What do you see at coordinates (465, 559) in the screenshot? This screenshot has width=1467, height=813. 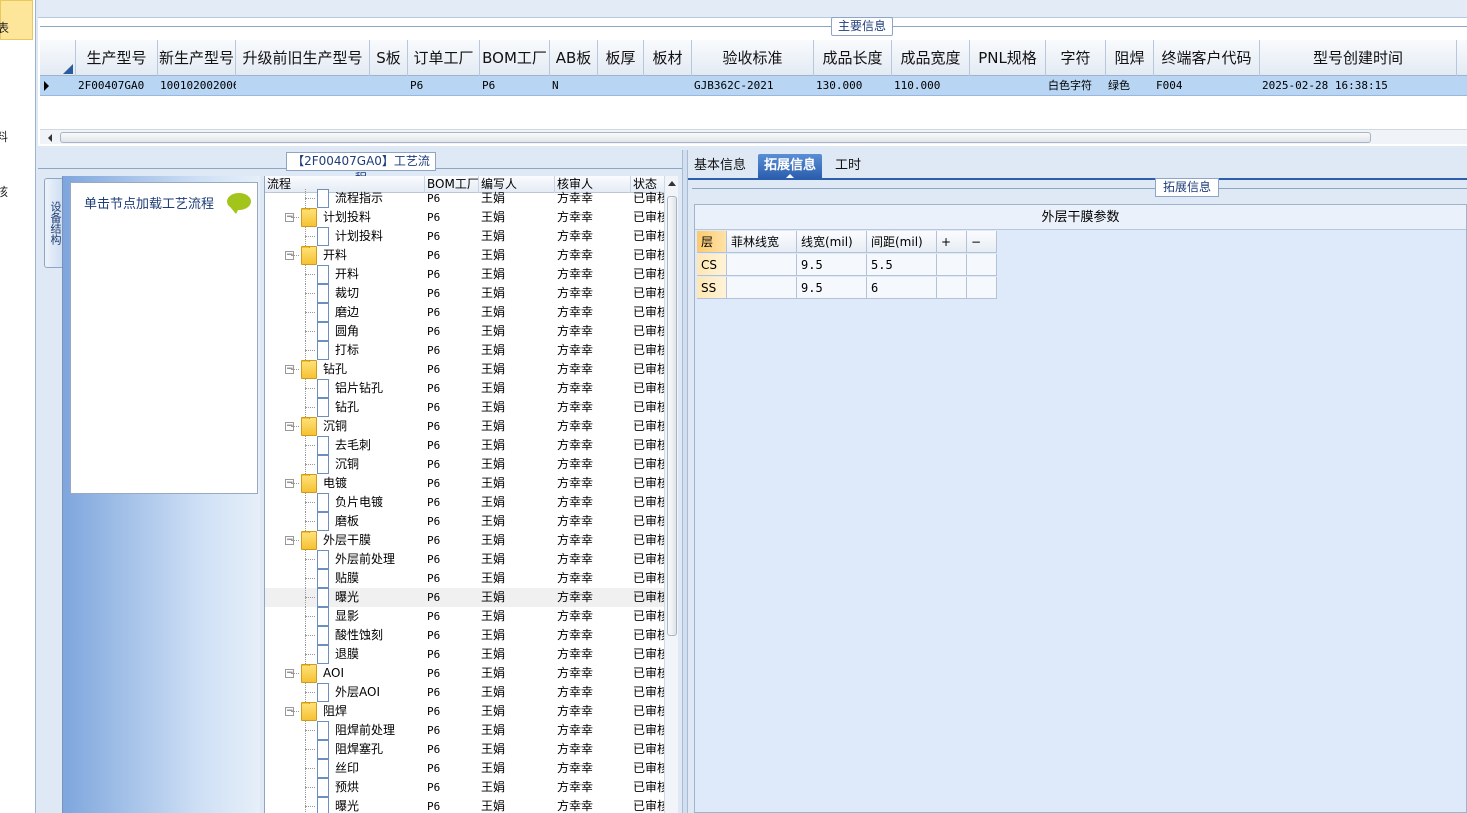 I see `tree-row: 外层前处理P6王娟方幸幸已审核` at bounding box center [465, 559].